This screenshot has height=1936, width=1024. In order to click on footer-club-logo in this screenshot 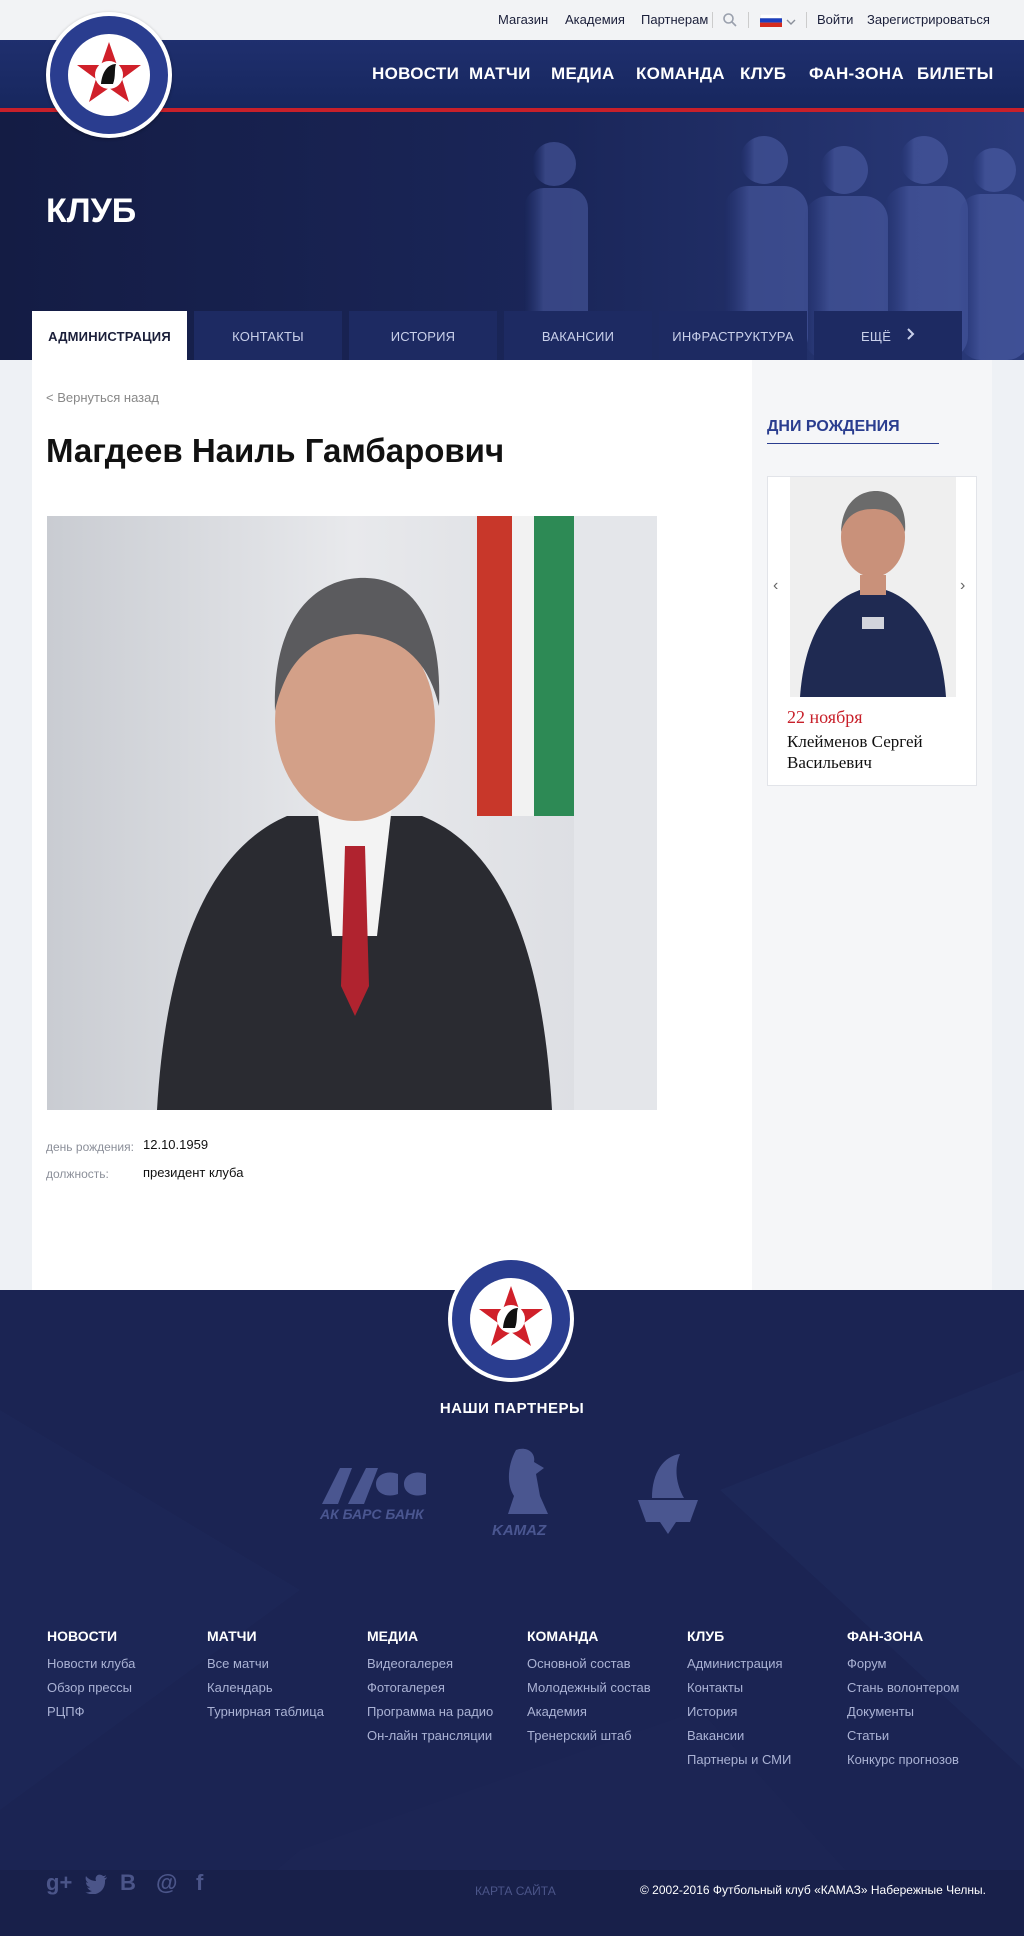, I will do `click(511, 1319)`.